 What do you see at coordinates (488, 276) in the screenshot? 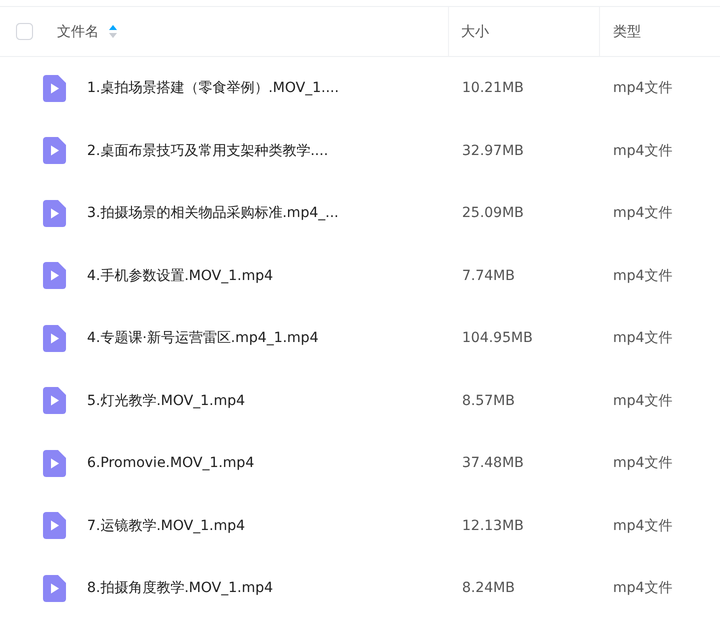
I see `file-size: 7.74MB` at bounding box center [488, 276].